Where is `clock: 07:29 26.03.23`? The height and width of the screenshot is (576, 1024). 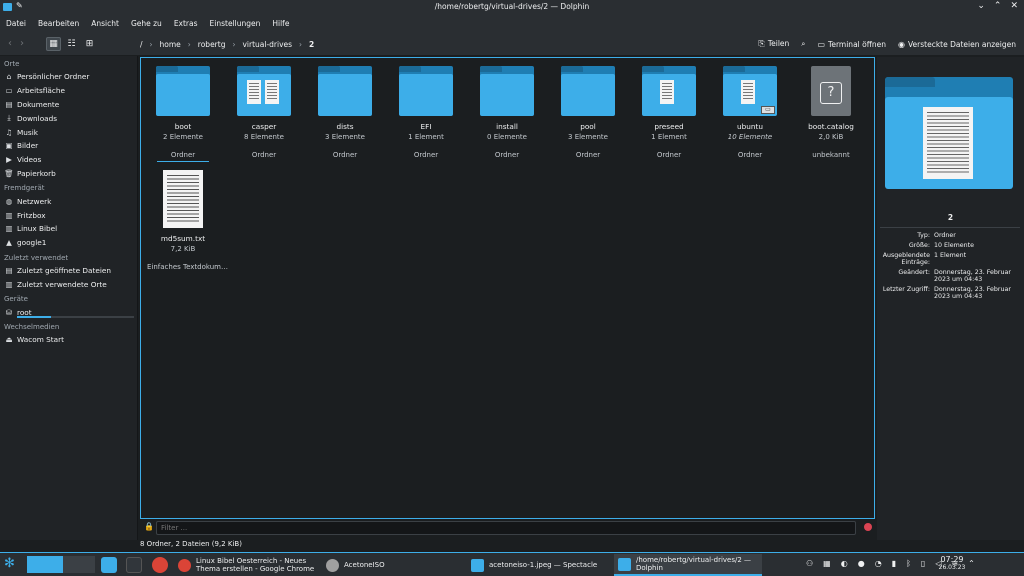
clock: 07:29 26.03.23 is located at coordinates (952, 563).